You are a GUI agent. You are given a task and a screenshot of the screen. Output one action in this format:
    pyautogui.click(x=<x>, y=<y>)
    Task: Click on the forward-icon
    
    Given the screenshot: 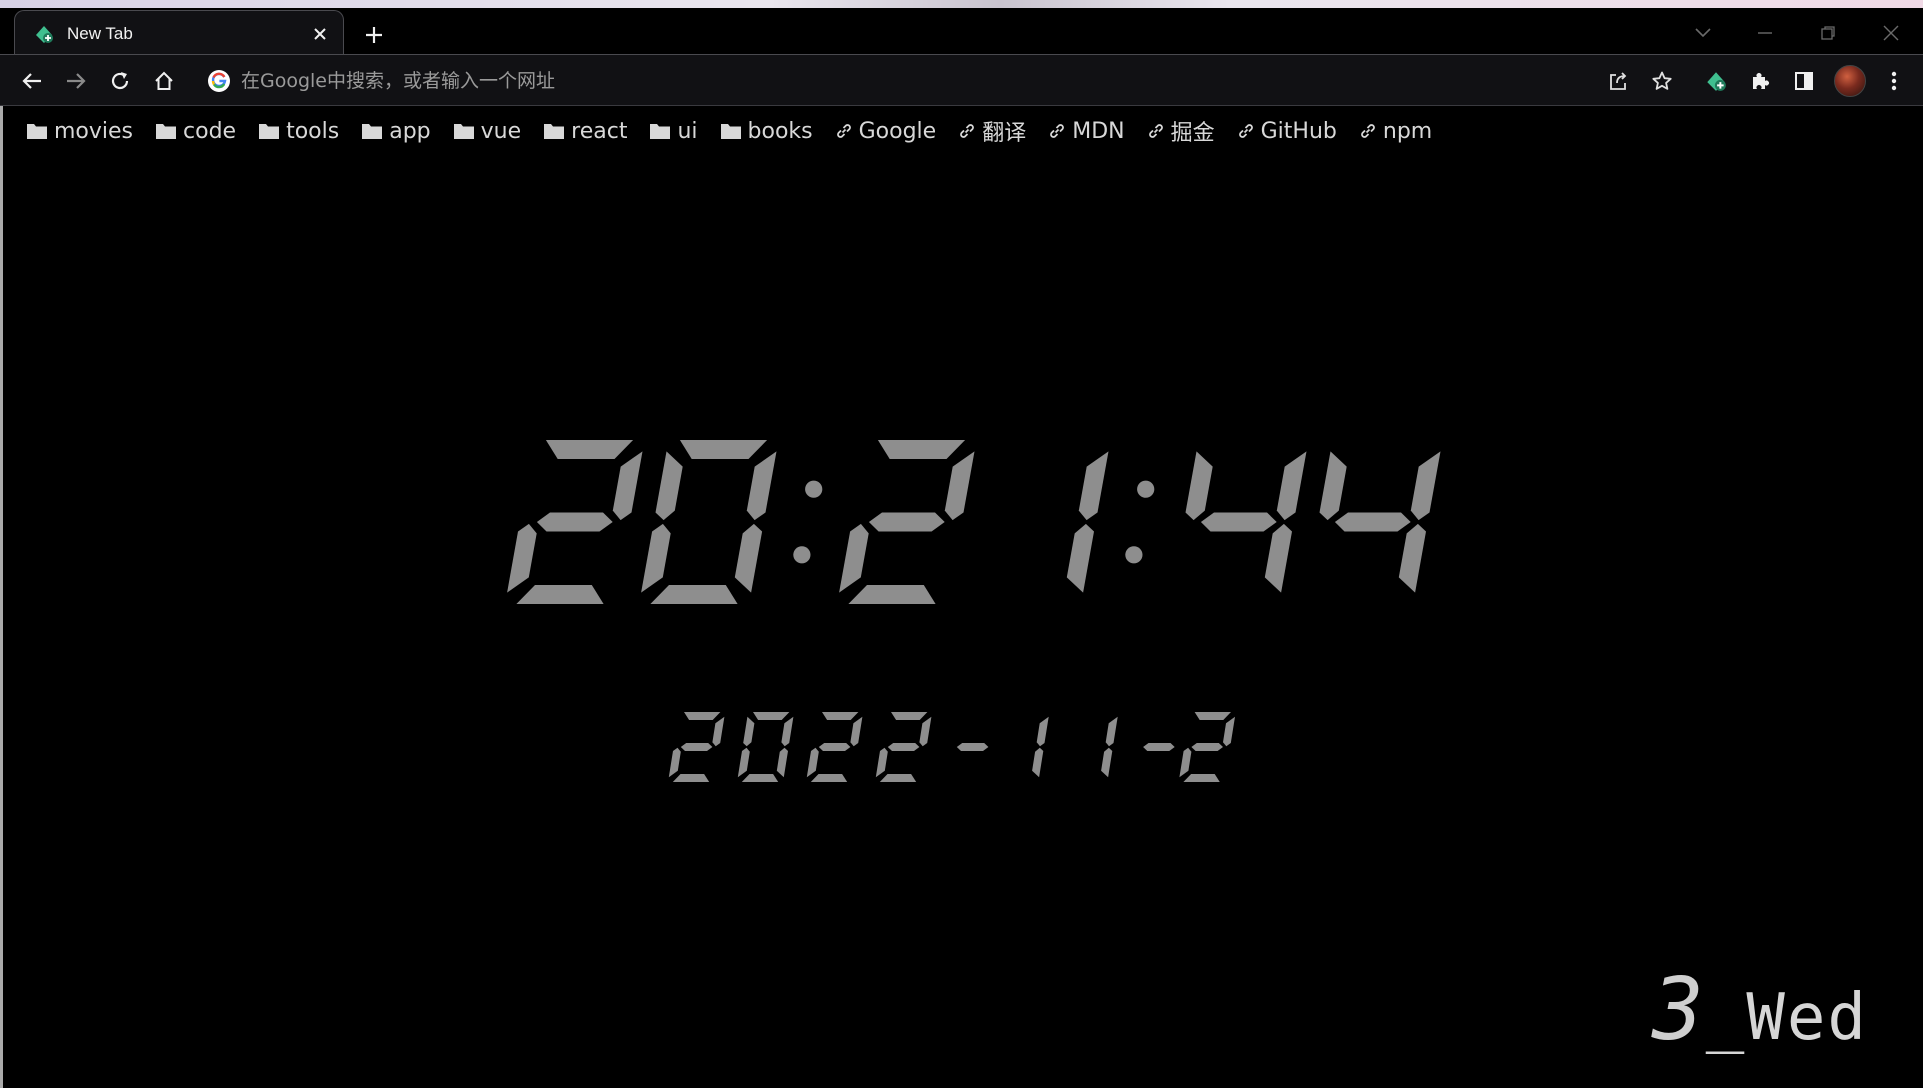 What is the action you would take?
    pyautogui.click(x=76, y=81)
    